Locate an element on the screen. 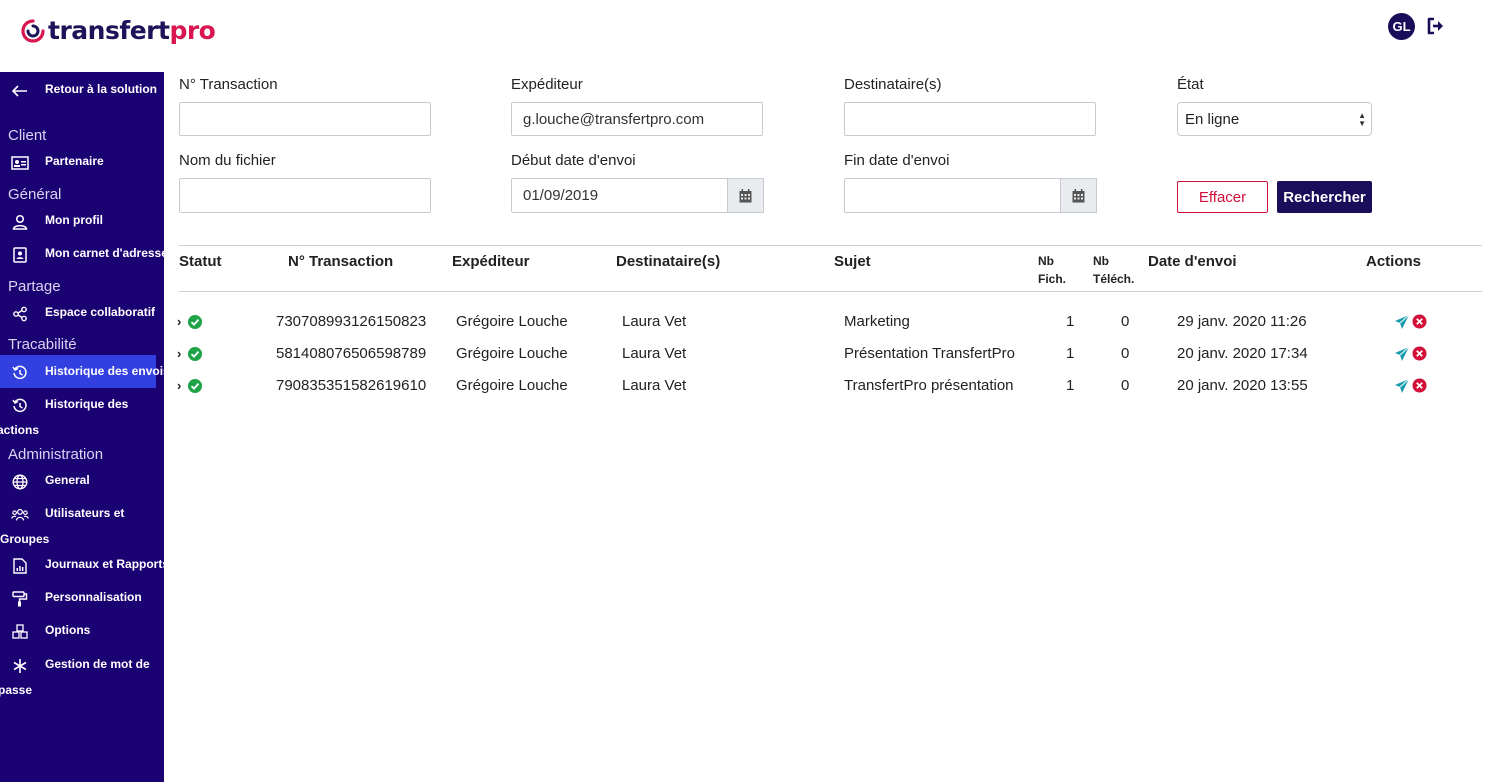 Image resolution: width=1492 pixels, height=782 pixels. cell-transaction: 581408076506598789 is located at coordinates (351, 353).